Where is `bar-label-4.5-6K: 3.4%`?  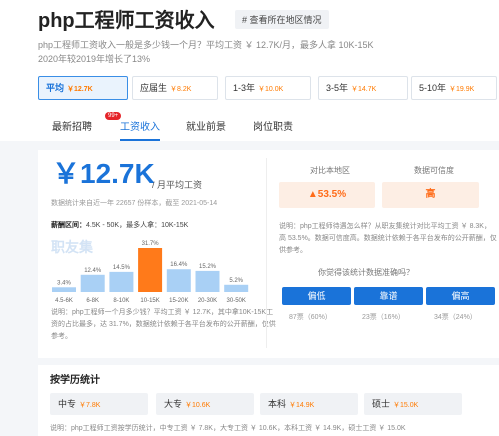 bar-label-4.5-6K: 3.4% is located at coordinates (64, 283).